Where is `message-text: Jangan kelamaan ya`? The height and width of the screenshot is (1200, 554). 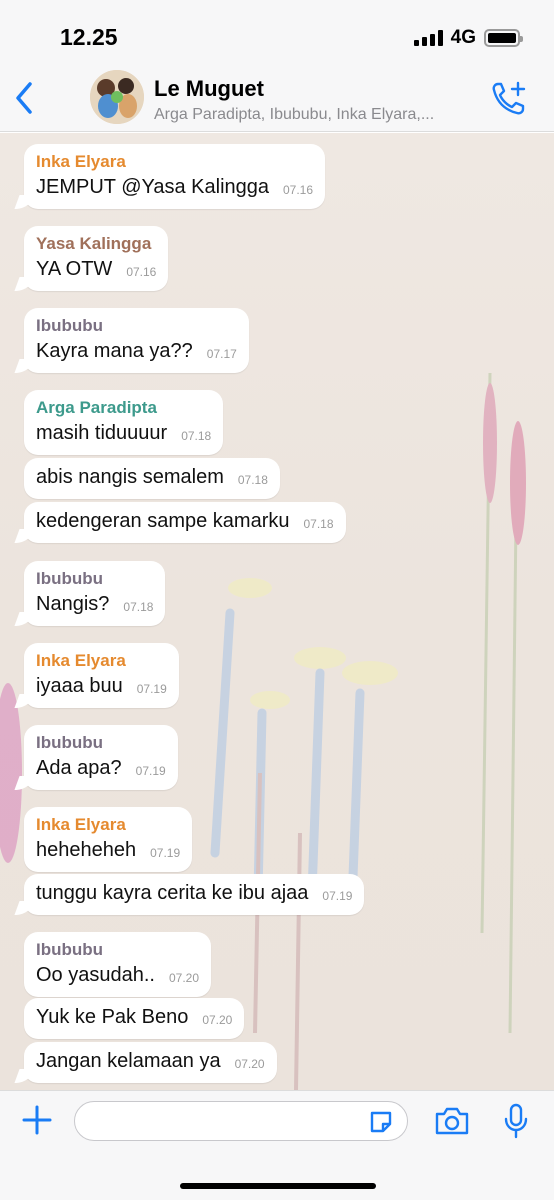
message-text: Jangan kelamaan ya is located at coordinates (128, 1061).